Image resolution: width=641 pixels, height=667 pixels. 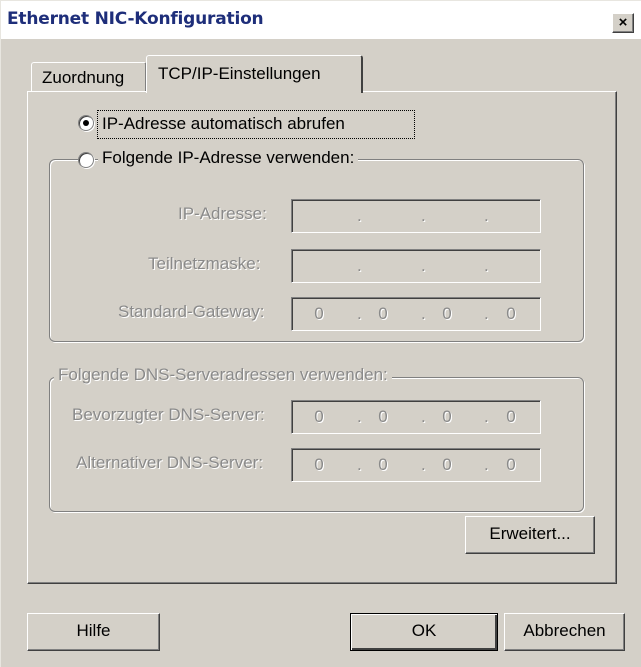 I want to click on subnet-mask-label: Teilnetzmaske:, so click(x=204, y=263).